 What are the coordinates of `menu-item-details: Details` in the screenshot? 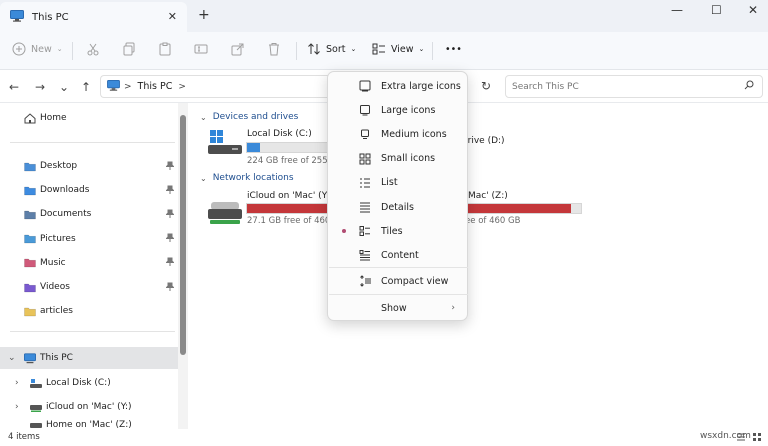 It's located at (397, 207).